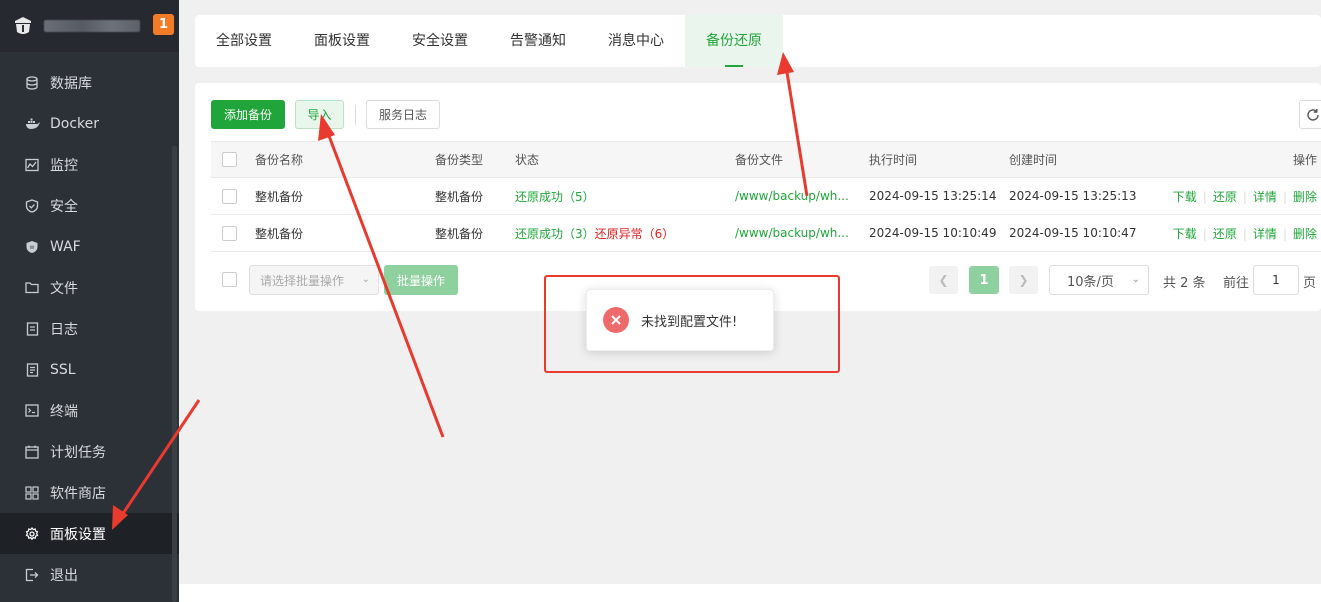 The height and width of the screenshot is (602, 1321). I want to click on sidebar-item-ssl: SSL, so click(89, 369).